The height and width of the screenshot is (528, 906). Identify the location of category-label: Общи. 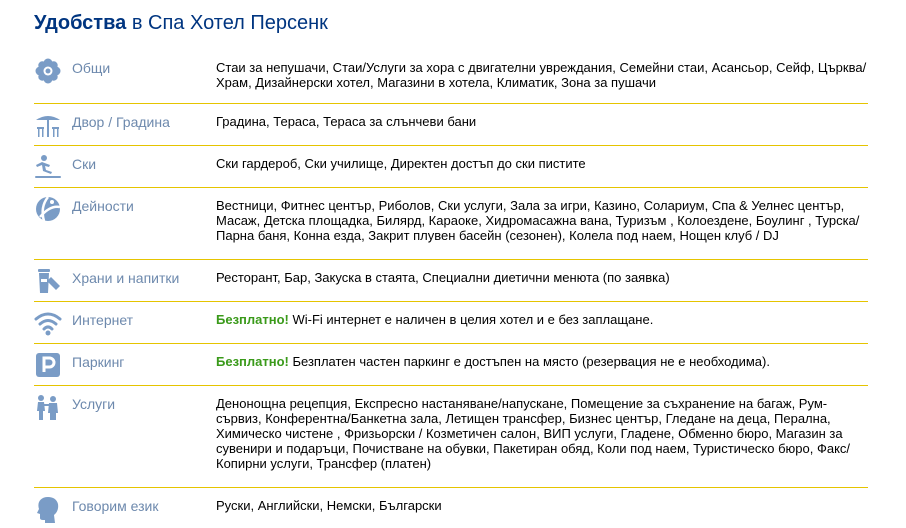
(91, 68).